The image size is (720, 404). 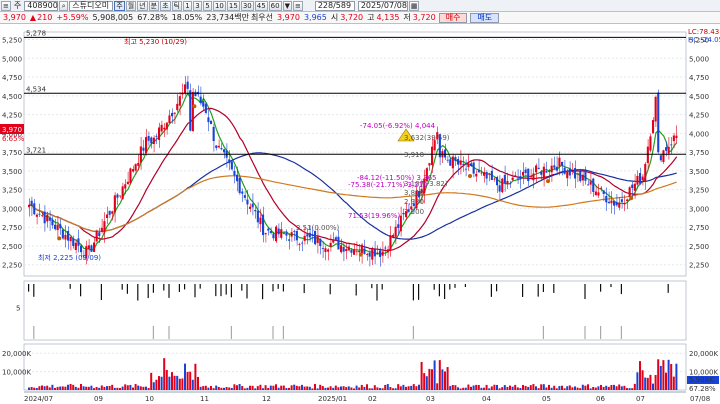 What do you see at coordinates (91, 5) in the screenshot?
I see `stock-name-field: 스튜디오미` at bounding box center [91, 5].